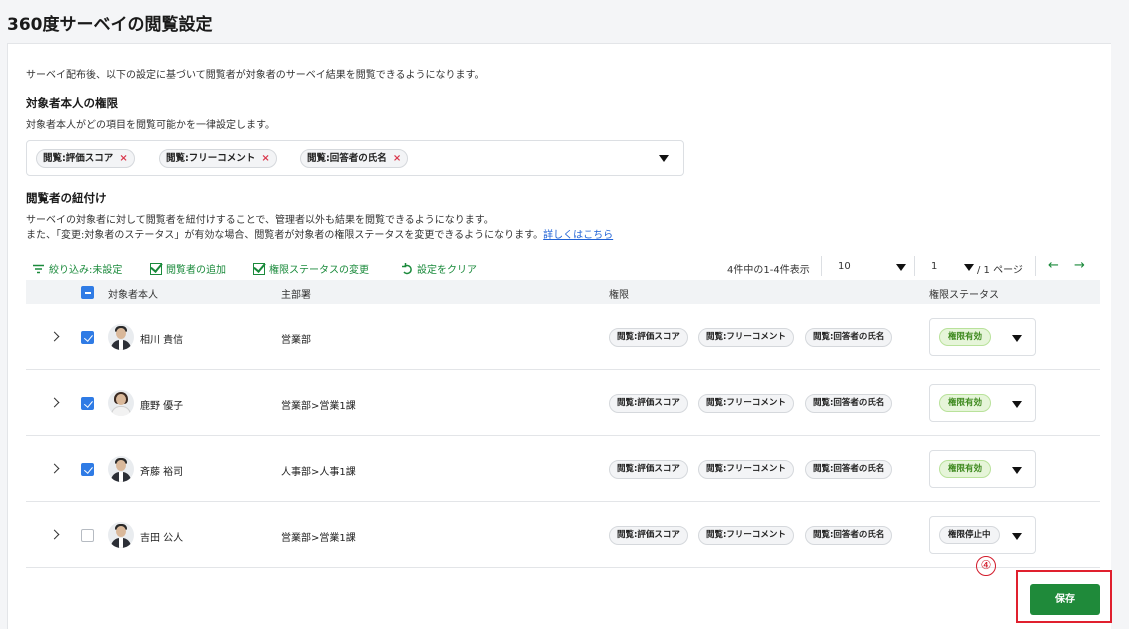 This screenshot has height=629, width=1129. I want to click on person-name: 相川 貴信, so click(162, 340).